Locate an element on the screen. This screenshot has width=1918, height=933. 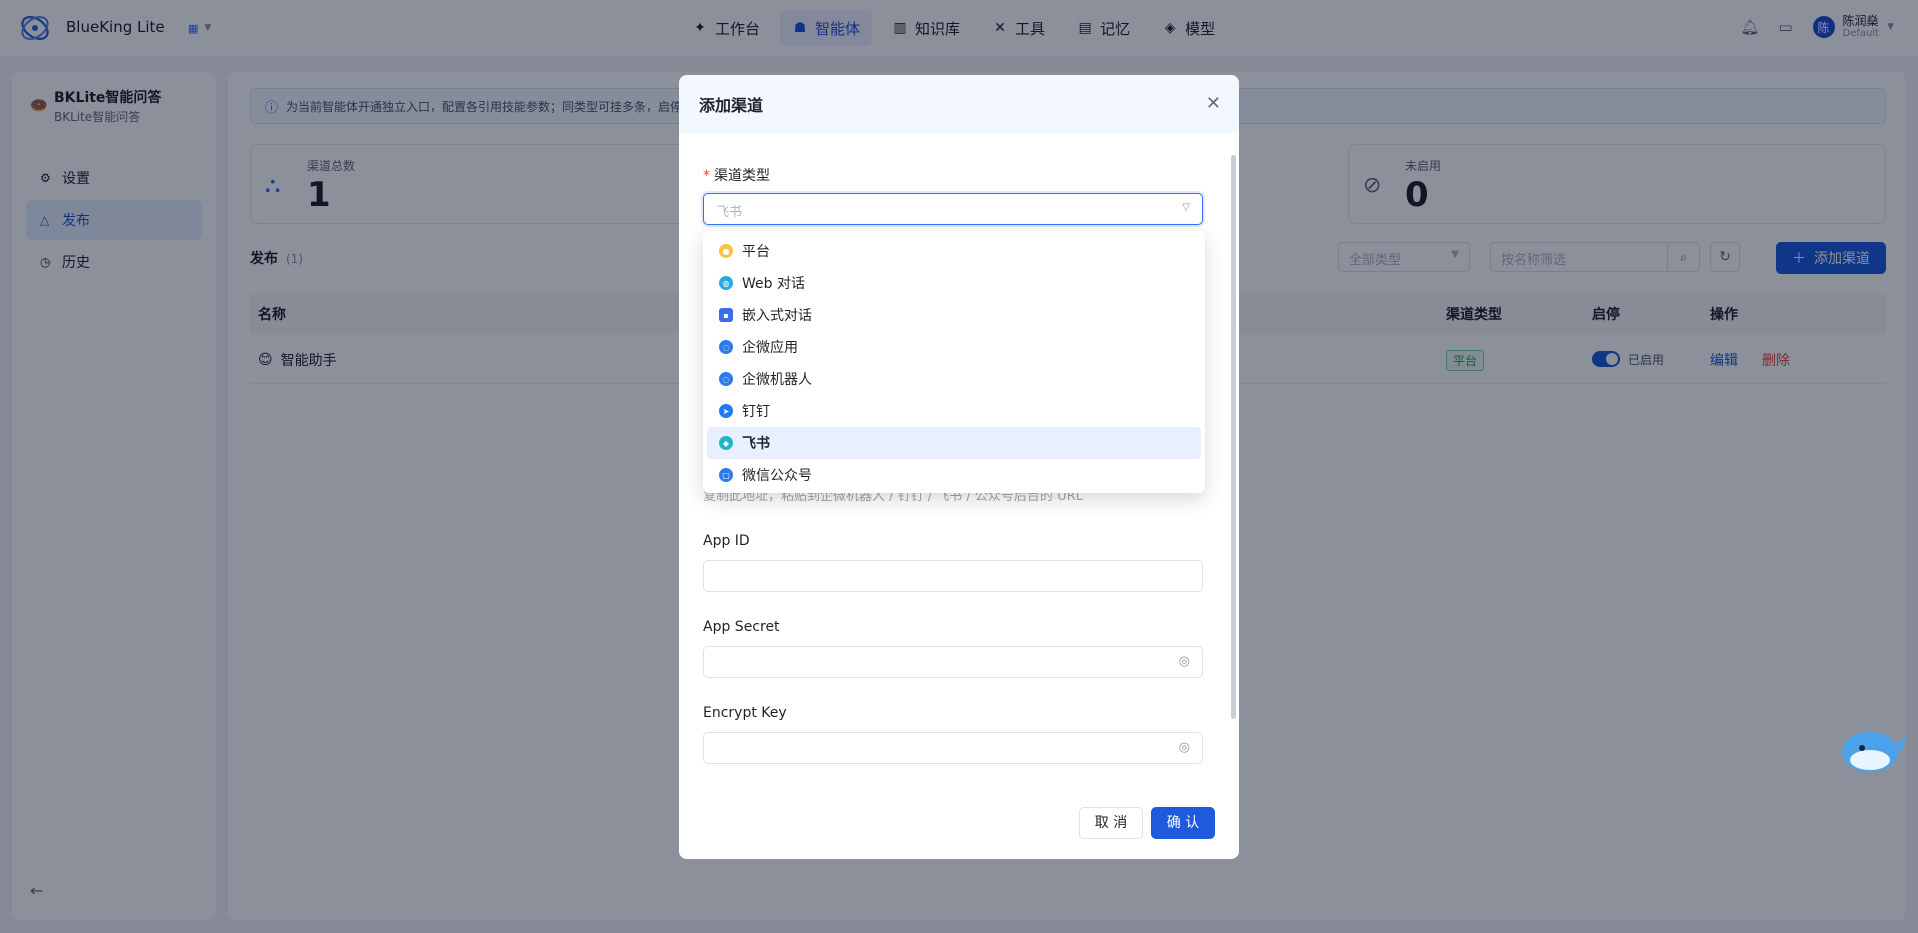
option-feishu: ◆ 飞书 is located at coordinates (954, 443).